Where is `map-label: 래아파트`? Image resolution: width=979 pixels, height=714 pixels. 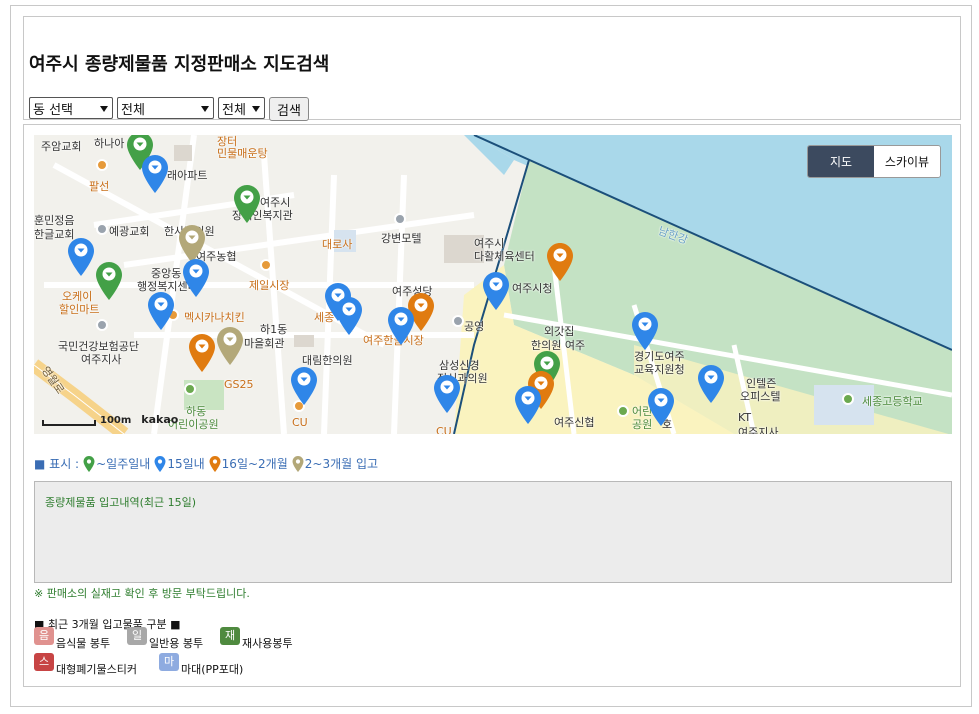 map-label: 래아파트 is located at coordinates (187, 175).